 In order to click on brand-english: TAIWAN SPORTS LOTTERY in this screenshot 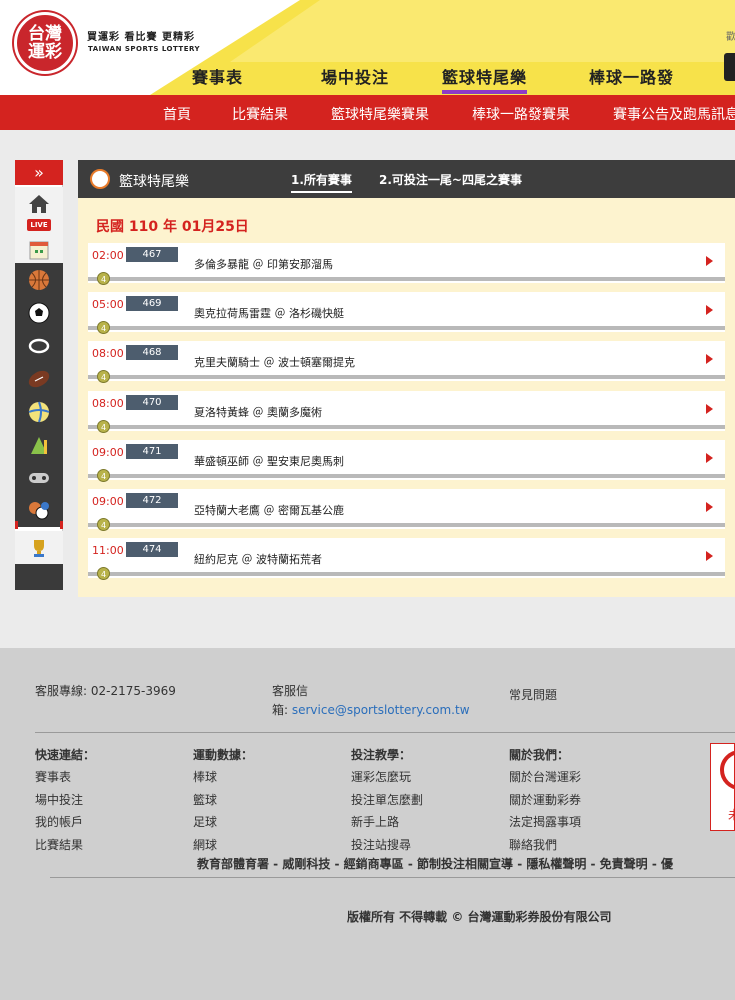, I will do `click(144, 49)`.